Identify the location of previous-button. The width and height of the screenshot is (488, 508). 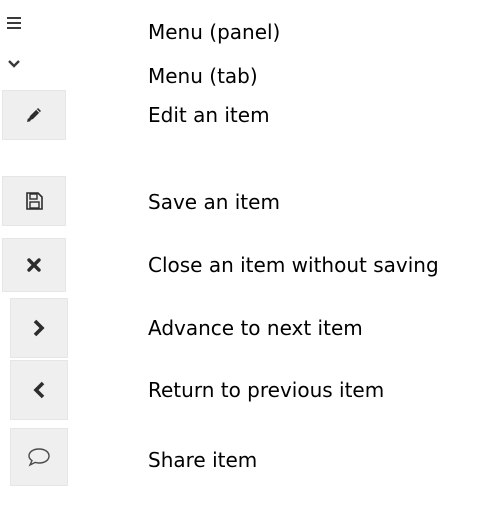
(39, 390).